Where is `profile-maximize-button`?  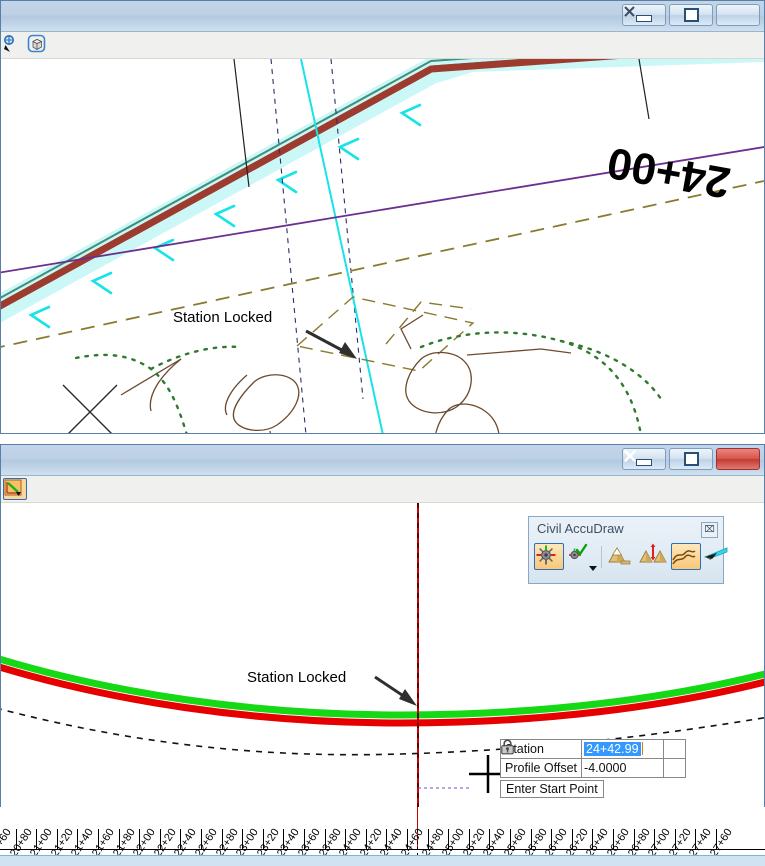 profile-maximize-button is located at coordinates (691, 459).